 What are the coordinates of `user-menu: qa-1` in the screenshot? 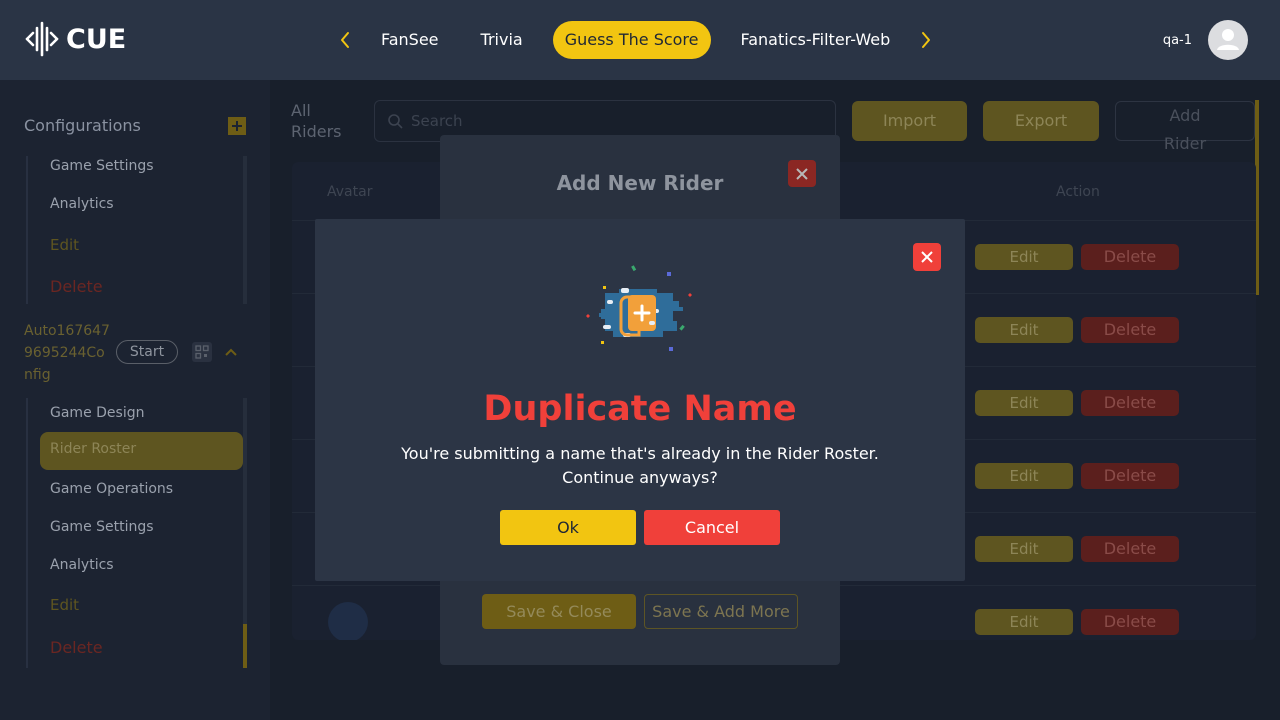 It's located at (1205, 40).